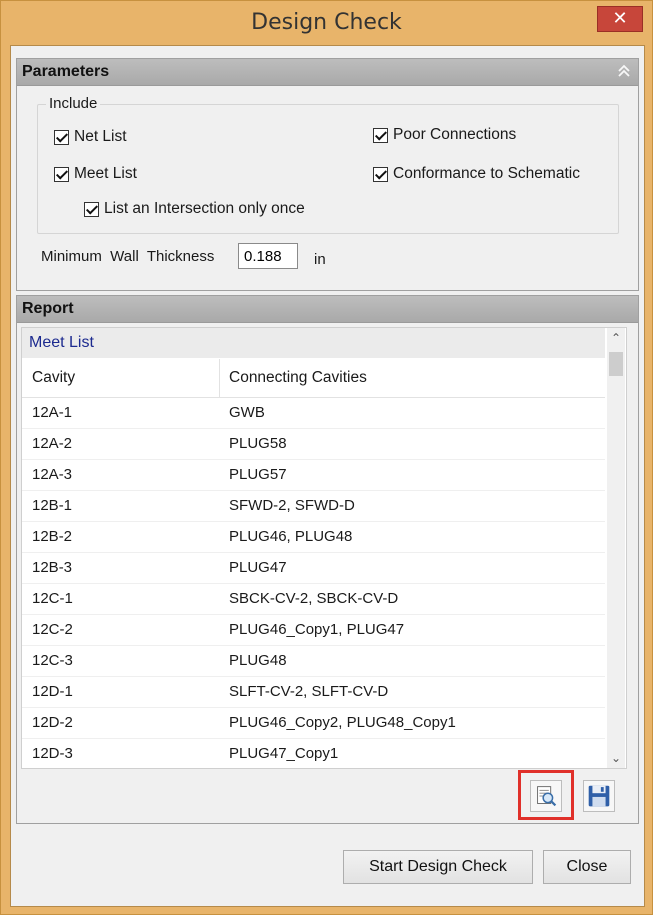  I want to click on cavity-cell: 12C-2, so click(52, 629).